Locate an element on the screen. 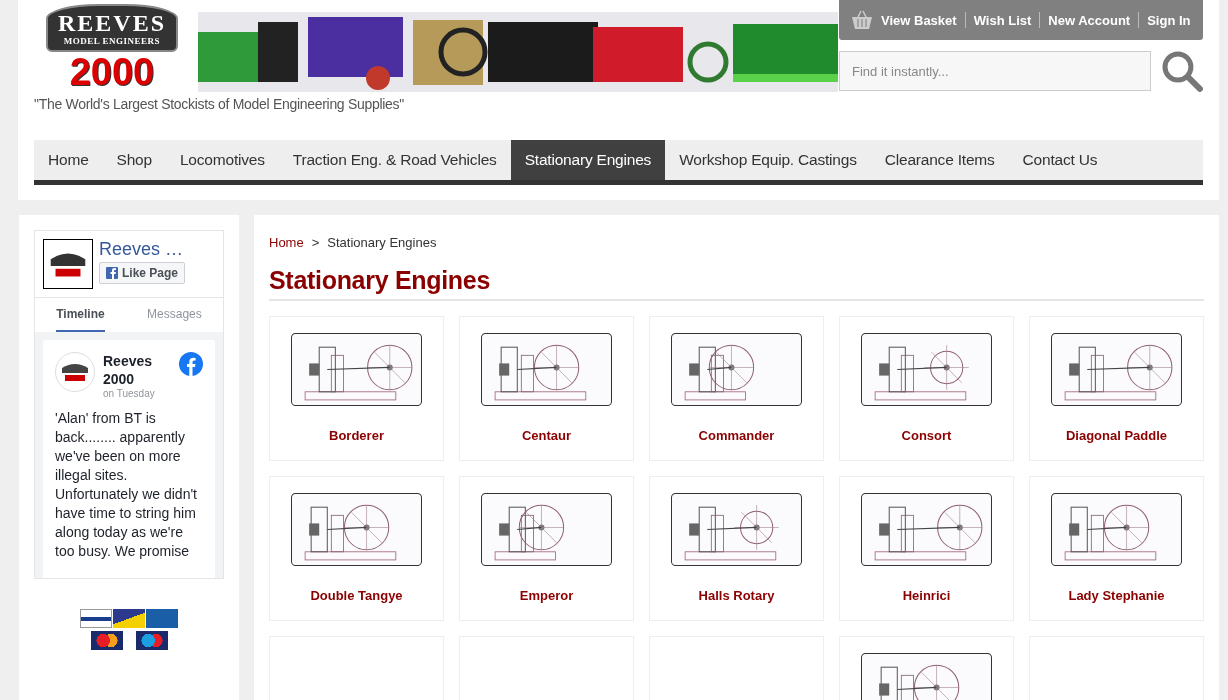  product-card: Commander is located at coordinates (736, 388).